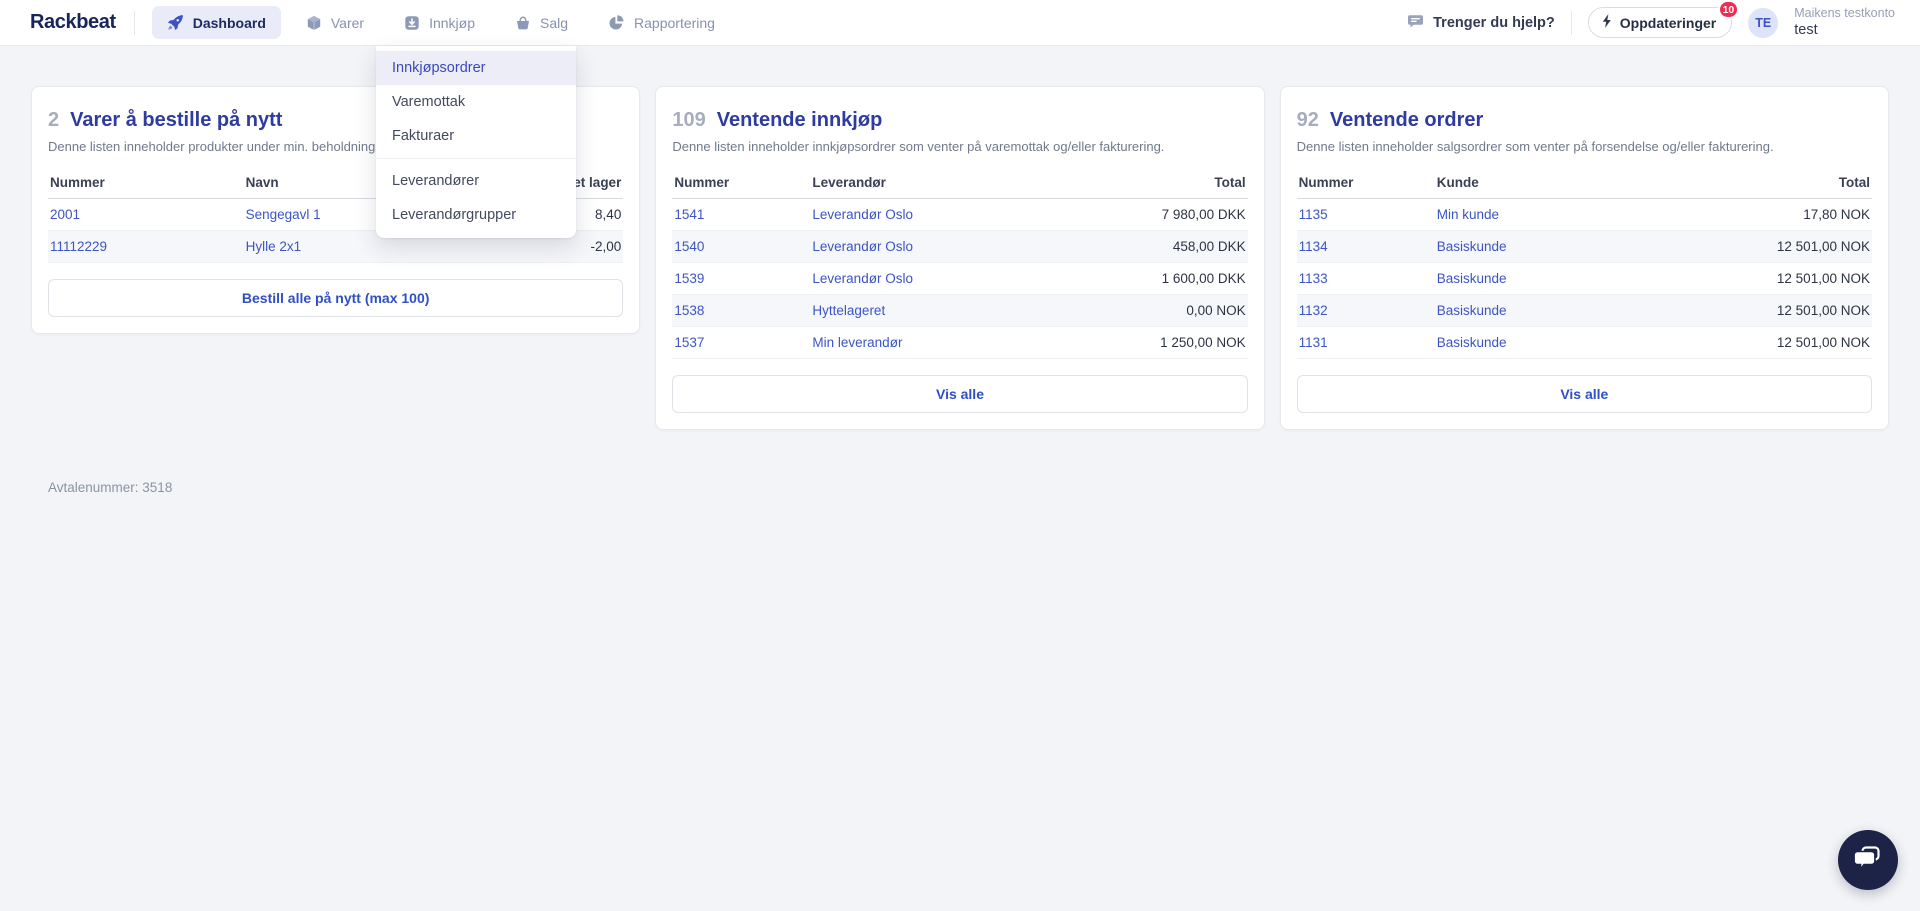 This screenshot has width=1920, height=911. Describe the element at coordinates (1313, 310) in the screenshot. I see `item-link: 1132` at that location.